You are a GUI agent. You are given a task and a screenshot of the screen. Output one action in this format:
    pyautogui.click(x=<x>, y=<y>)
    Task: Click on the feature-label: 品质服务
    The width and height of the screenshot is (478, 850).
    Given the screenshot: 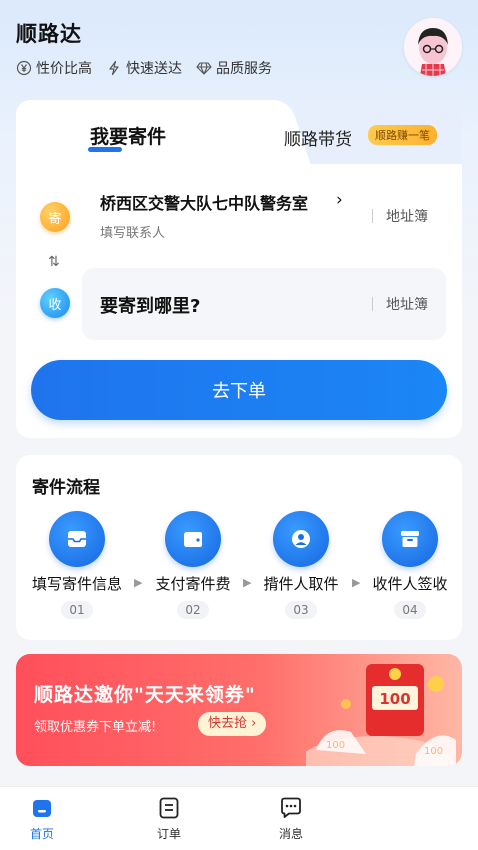 What is the action you would take?
    pyautogui.click(x=244, y=69)
    